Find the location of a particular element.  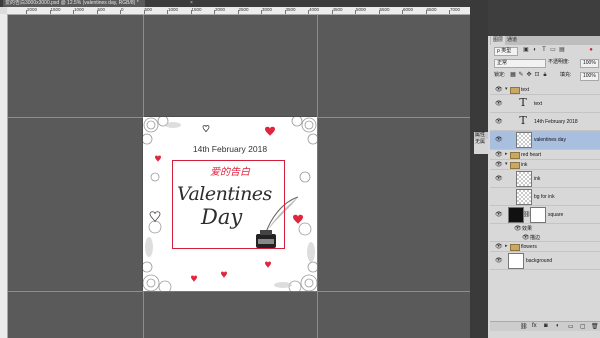

ruler-tick-label: 1500 is located at coordinates (196, 9).